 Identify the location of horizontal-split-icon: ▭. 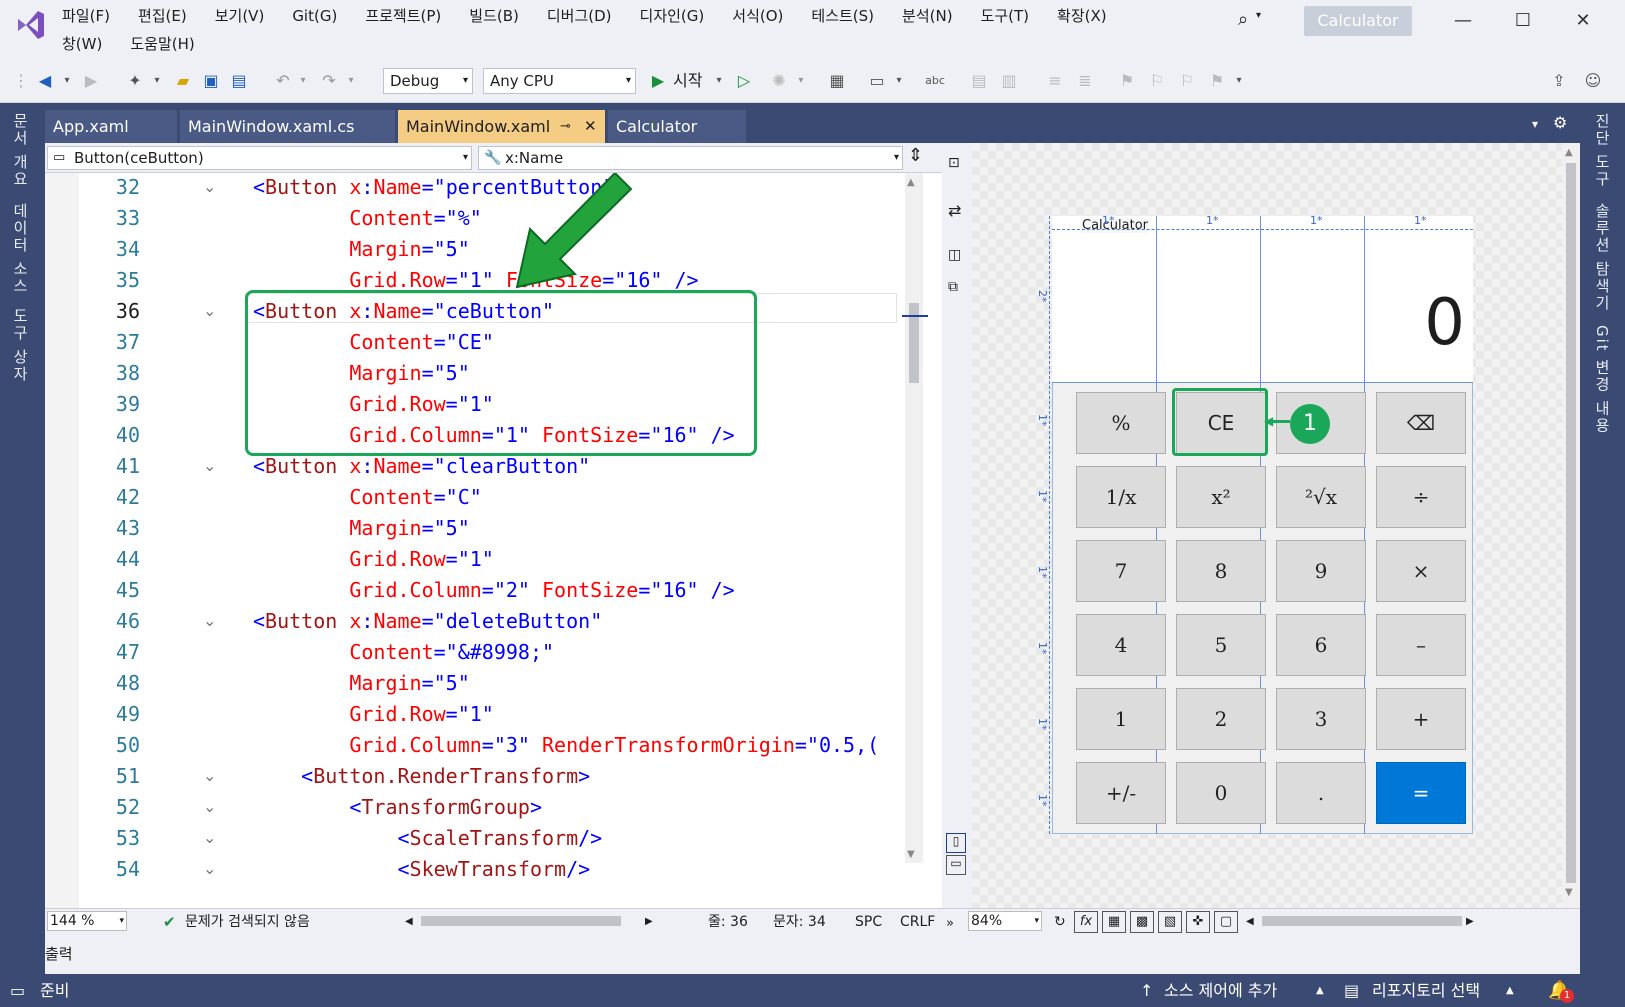
(956, 865).